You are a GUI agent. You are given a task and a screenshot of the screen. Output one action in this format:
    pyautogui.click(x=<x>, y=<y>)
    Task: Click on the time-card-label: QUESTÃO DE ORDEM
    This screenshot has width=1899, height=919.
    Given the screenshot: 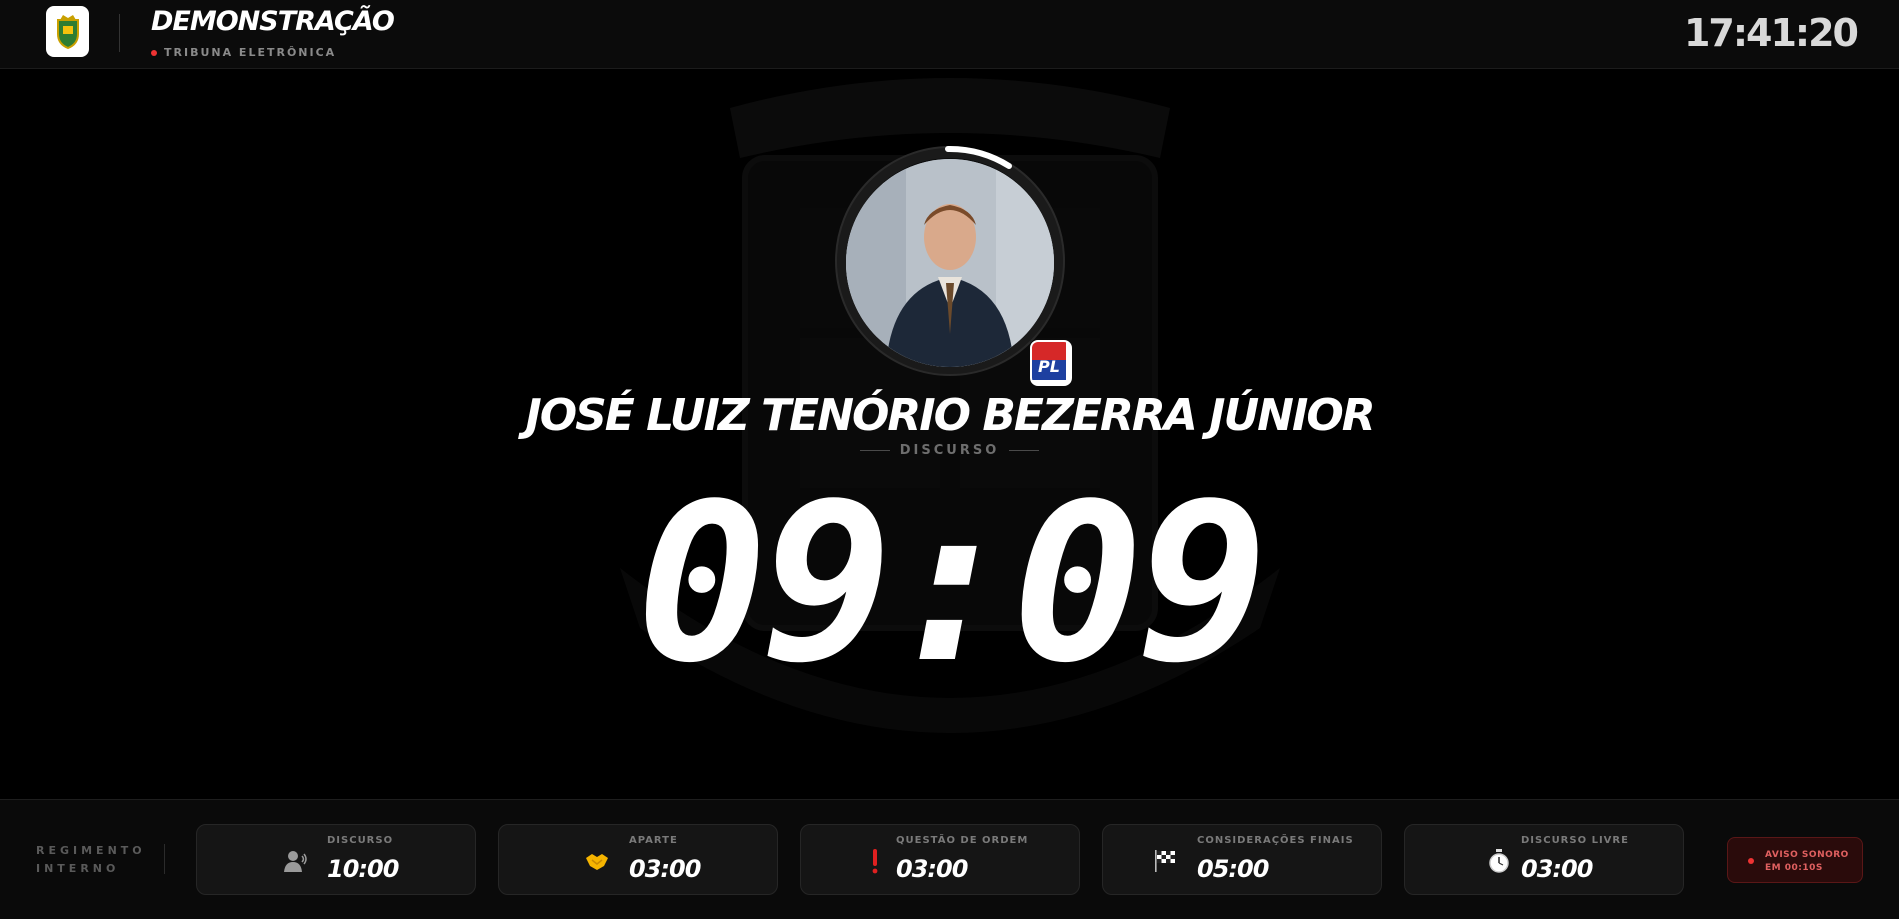 What is the action you would take?
    pyautogui.click(x=962, y=840)
    